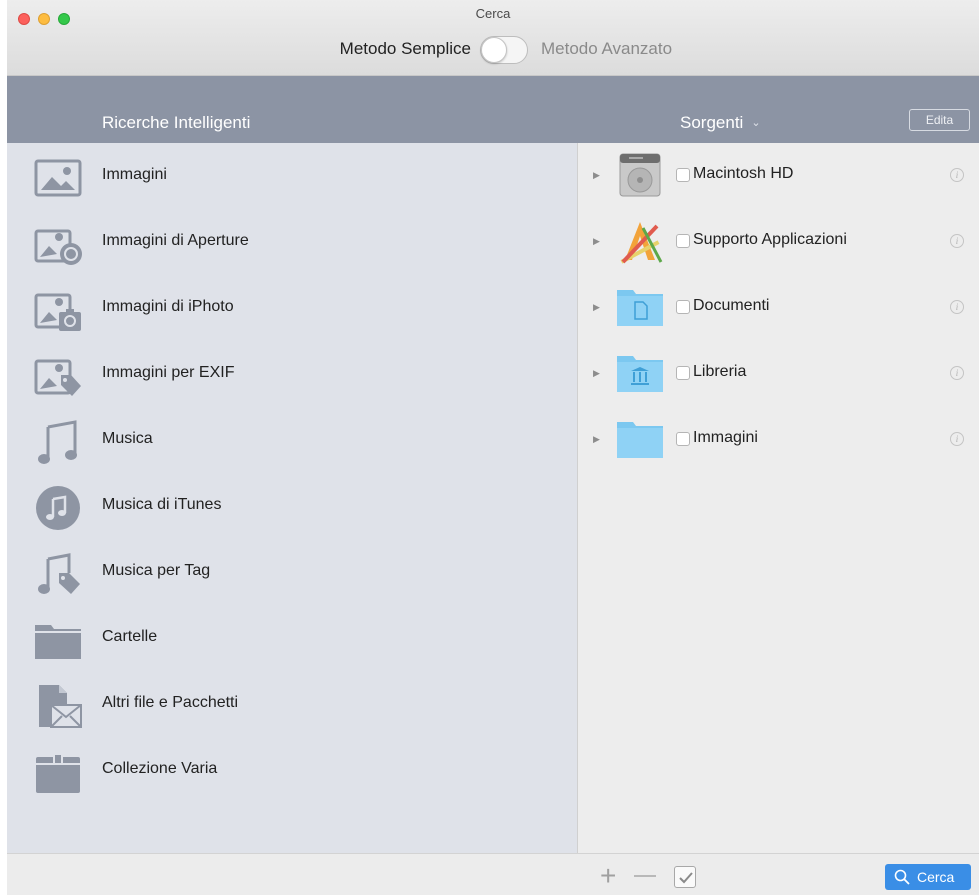  What do you see at coordinates (58, 247) in the screenshot?
I see `aperture-images-icon` at bounding box center [58, 247].